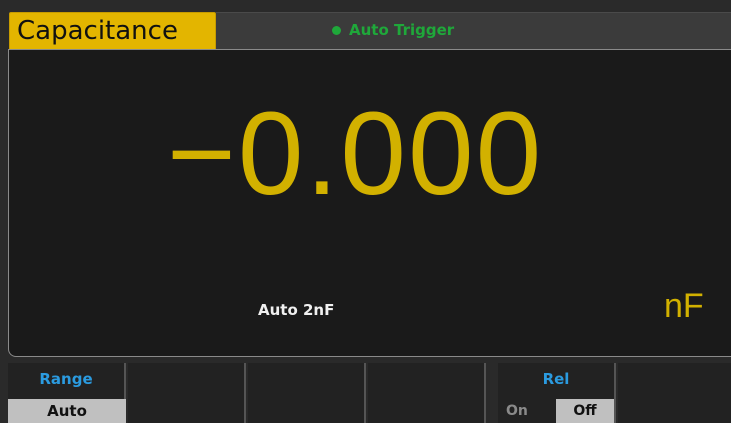 The height and width of the screenshot is (423, 731). What do you see at coordinates (67, 411) in the screenshot?
I see `softkey-range-value: Auto` at bounding box center [67, 411].